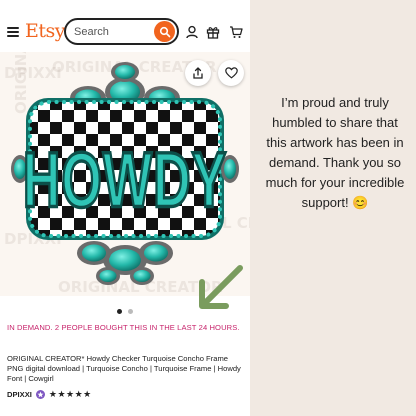 The width and height of the screenshot is (416, 416). Describe the element at coordinates (70, 394) in the screenshot. I see `rating-stars: ★★★★★` at that location.